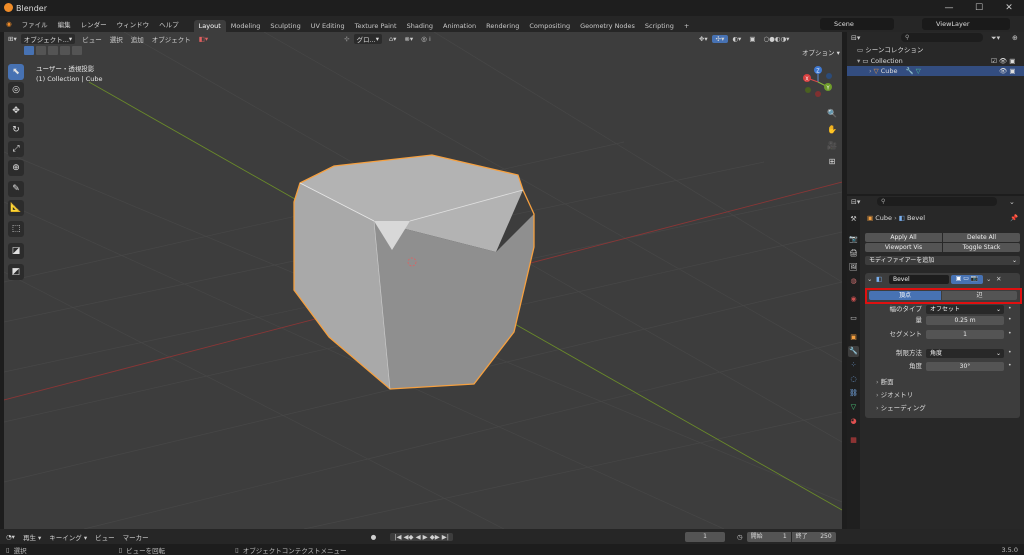  Describe the element at coordinates (16, 90) in the screenshot. I see `cursor-tool-icon: ◎` at that location.